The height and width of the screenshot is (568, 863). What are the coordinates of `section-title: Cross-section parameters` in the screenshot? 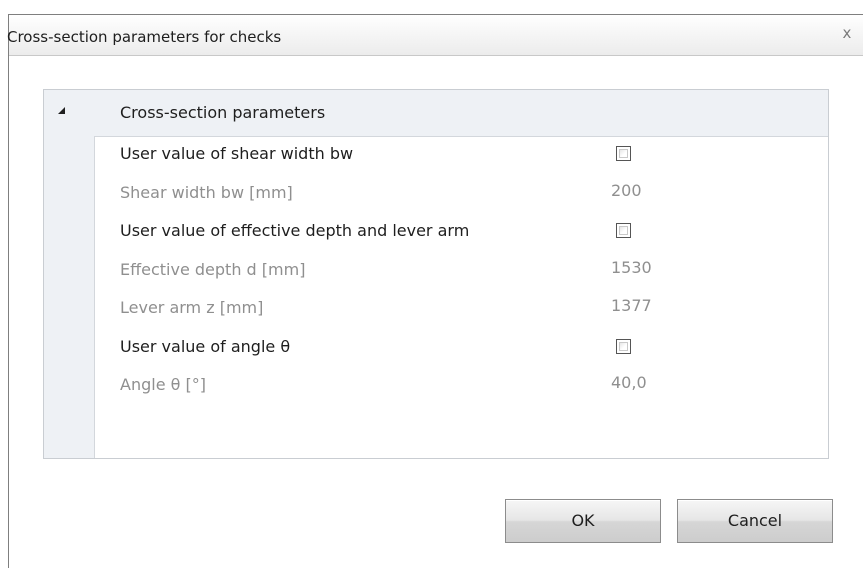 It's located at (223, 112).